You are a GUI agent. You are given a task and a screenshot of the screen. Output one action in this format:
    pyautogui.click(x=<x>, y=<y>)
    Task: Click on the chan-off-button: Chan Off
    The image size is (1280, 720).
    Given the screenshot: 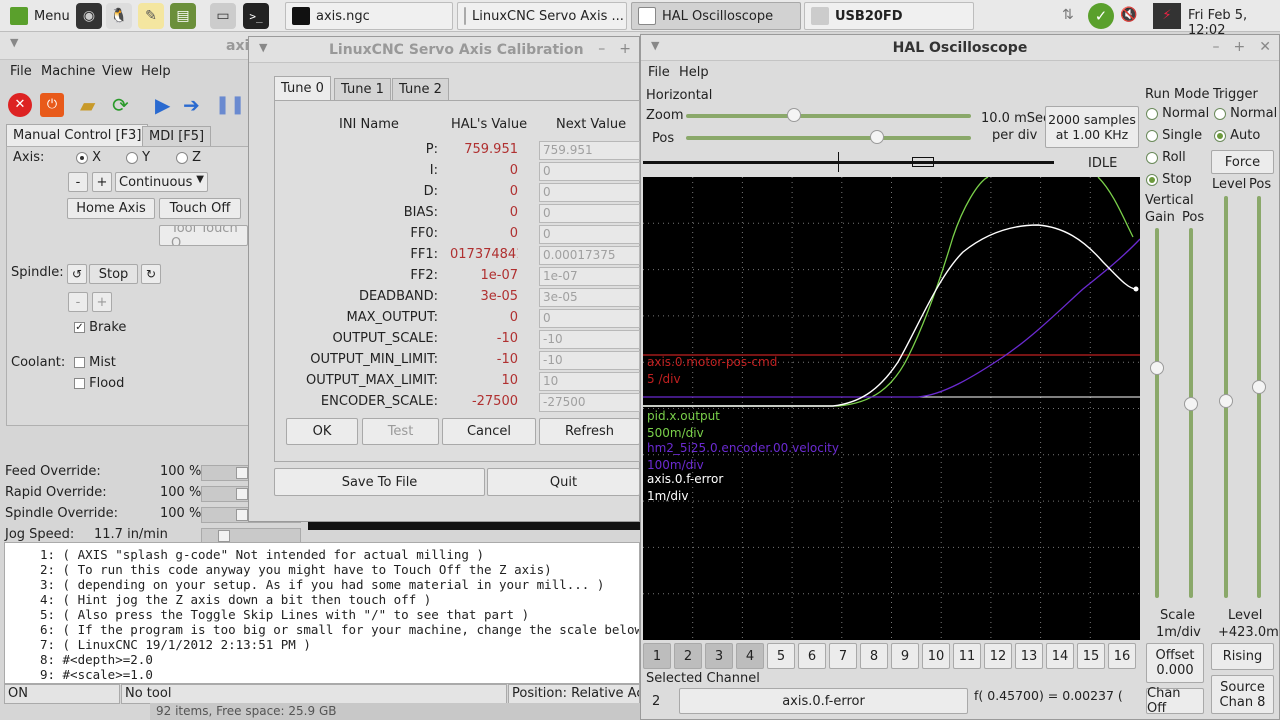 What is the action you would take?
    pyautogui.click(x=1175, y=701)
    